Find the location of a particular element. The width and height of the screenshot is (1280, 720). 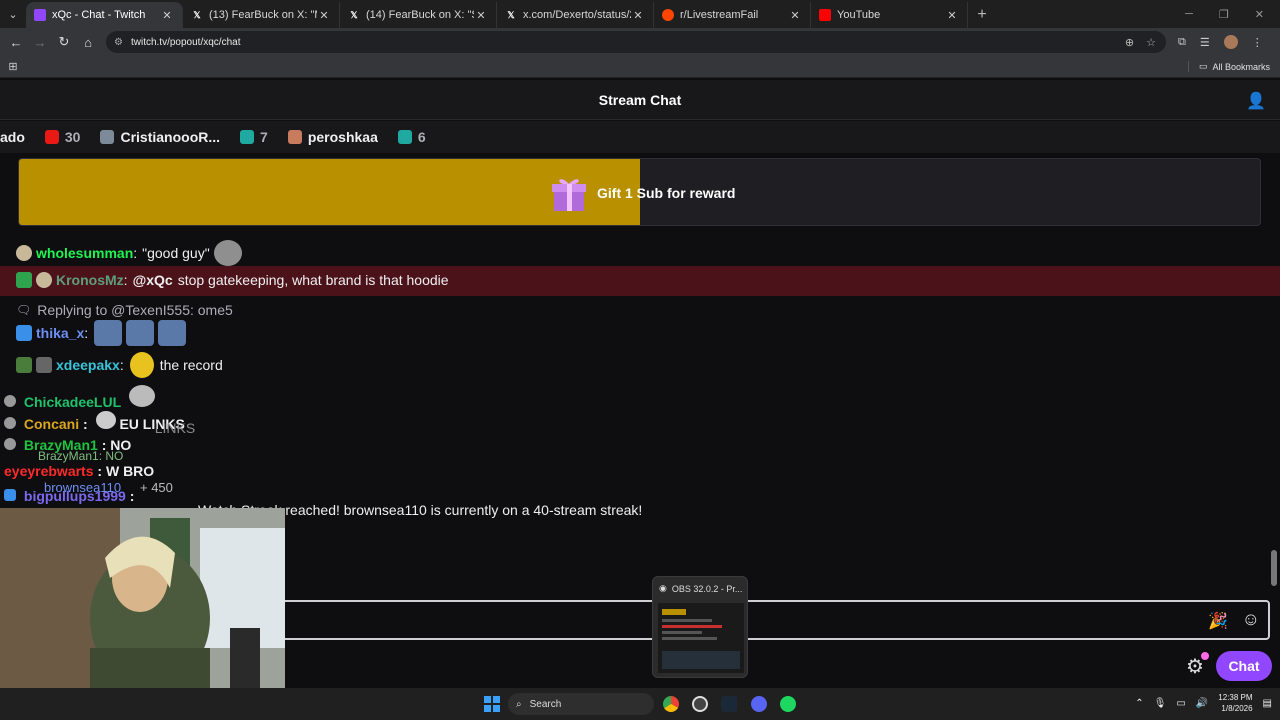

x-icon: 𝕏 is located at coordinates (511, 14).